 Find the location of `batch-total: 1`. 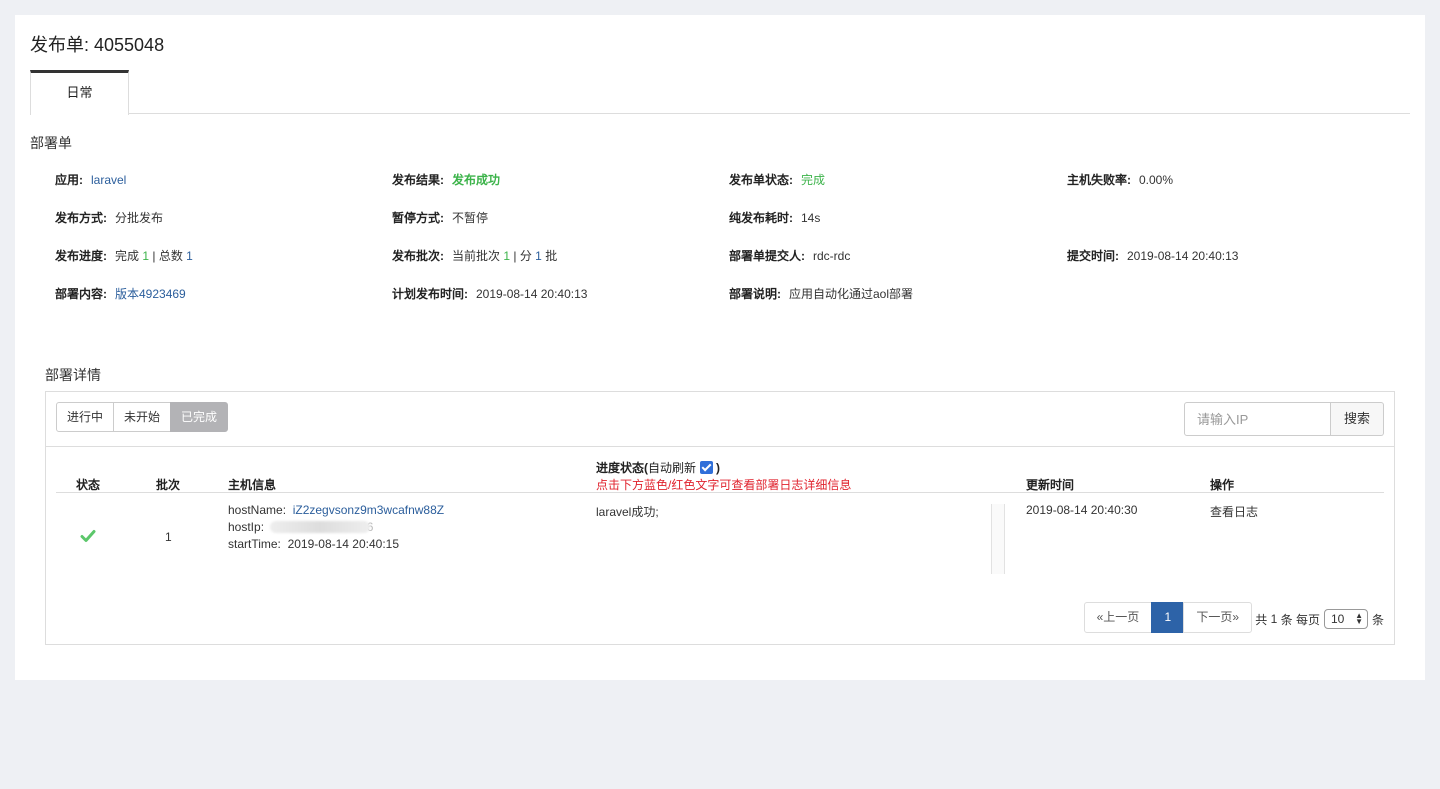

batch-total: 1 is located at coordinates (538, 256).